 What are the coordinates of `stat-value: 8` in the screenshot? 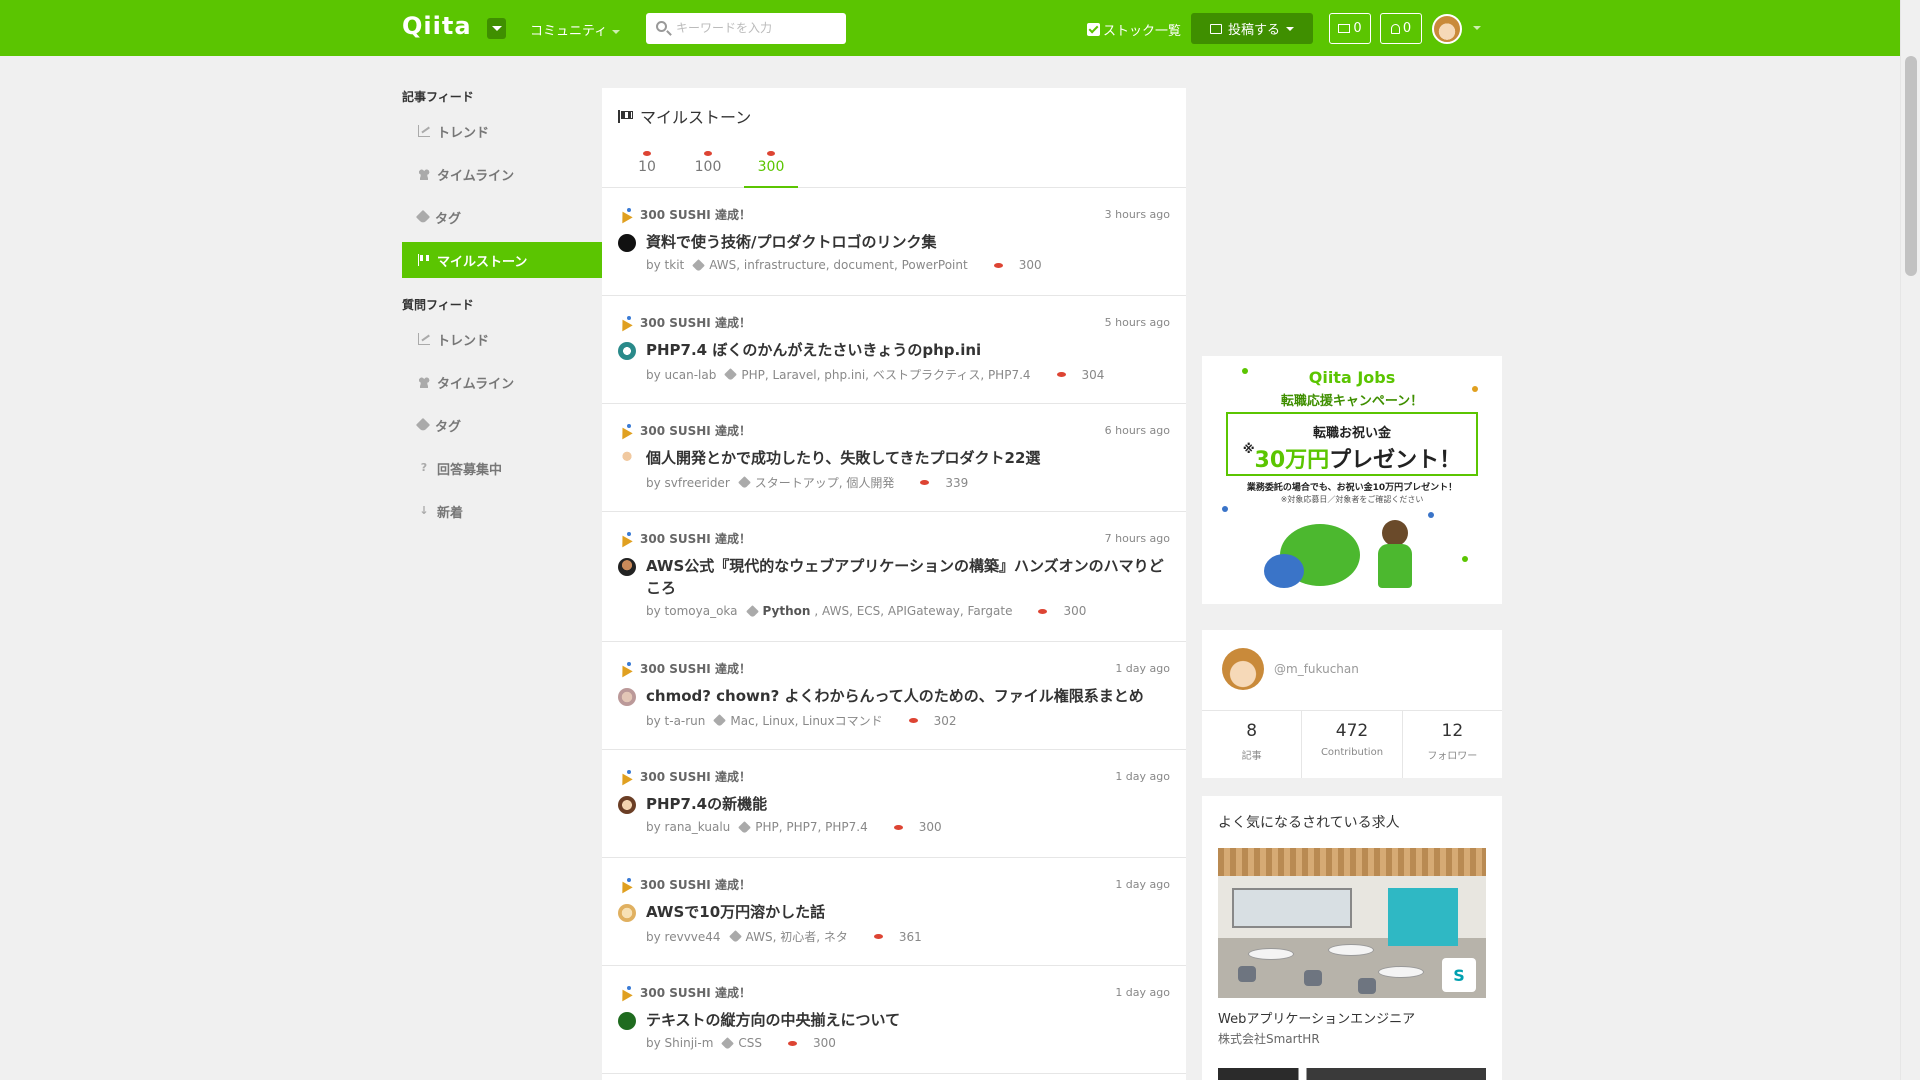 It's located at (1252, 731).